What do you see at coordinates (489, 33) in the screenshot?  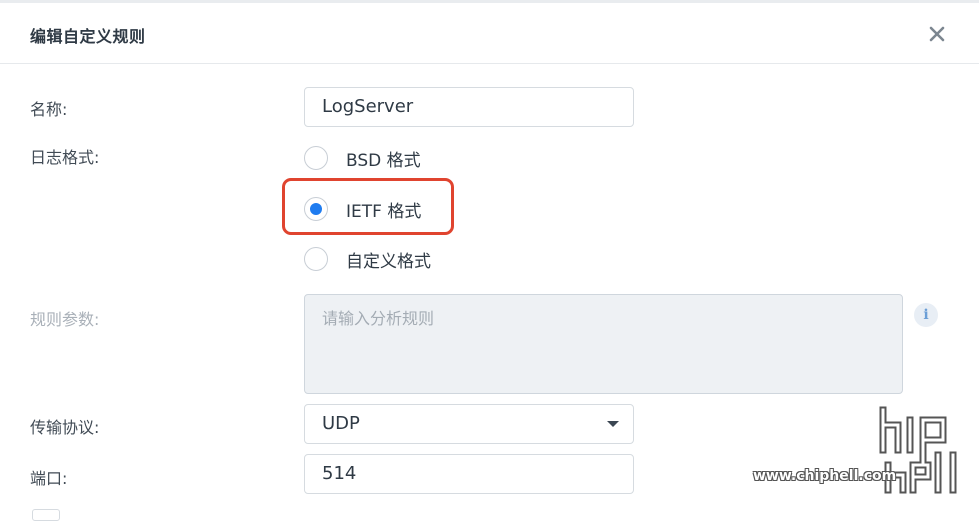 I see `dialog-header: 编辑自定义规则` at bounding box center [489, 33].